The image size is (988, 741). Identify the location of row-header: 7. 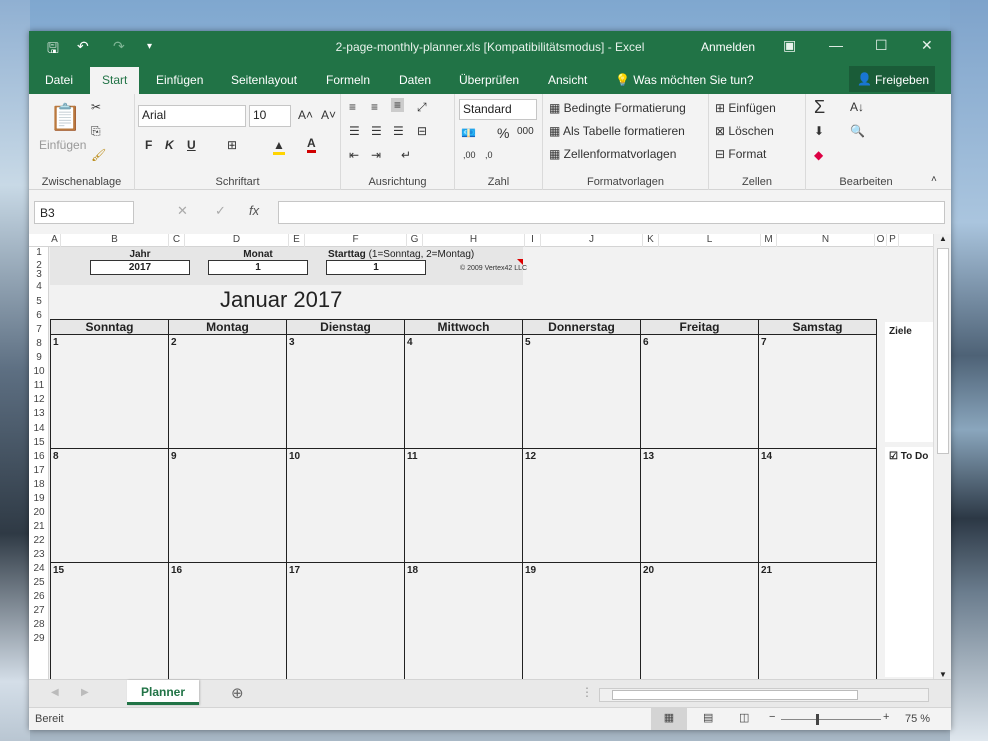
(39, 329).